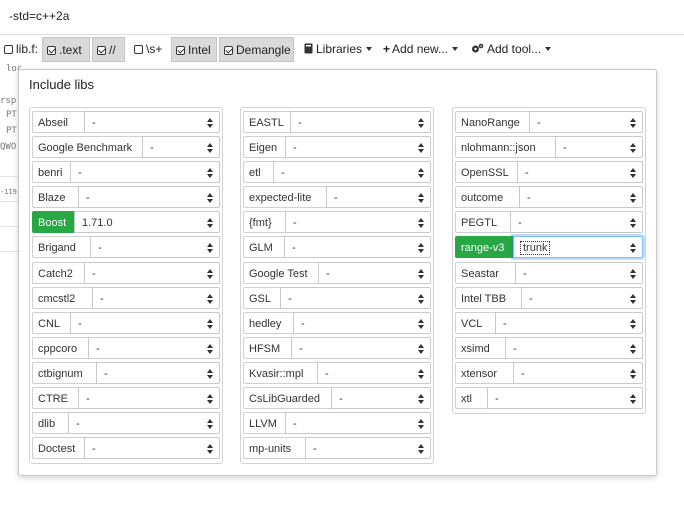  Describe the element at coordinates (280, 372) in the screenshot. I see `library-name: Kvasir::mpl` at that location.